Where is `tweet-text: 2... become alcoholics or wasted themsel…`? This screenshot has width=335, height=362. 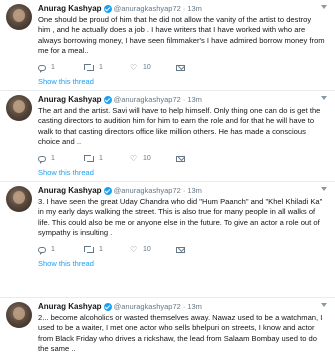
tweet-text: 2... become alcoholics or wasted themsel… is located at coordinates (180, 333).